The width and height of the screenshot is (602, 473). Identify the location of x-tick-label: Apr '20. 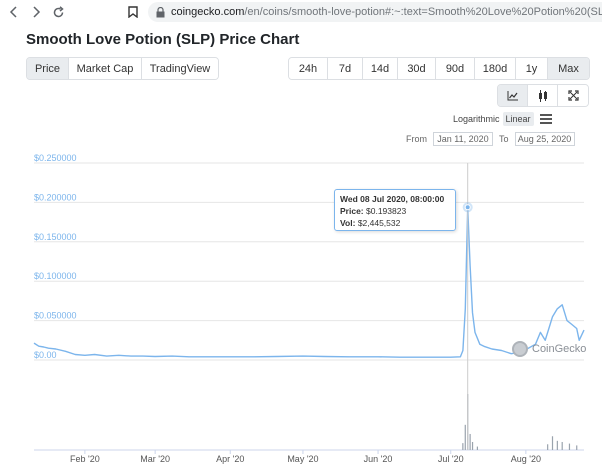
(230, 459).